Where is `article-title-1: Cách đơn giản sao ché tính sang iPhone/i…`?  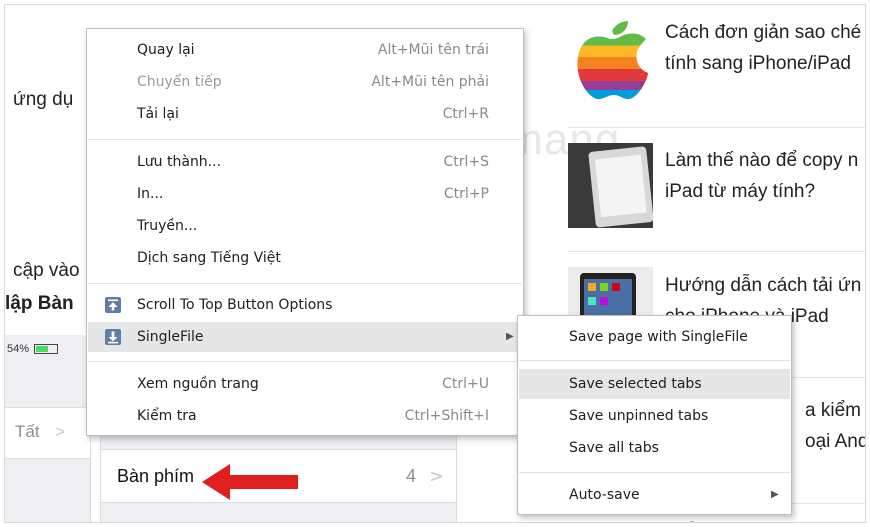
article-title-1: Cách đơn giản sao ché tính sang iPhone/i… is located at coordinates (763, 48).